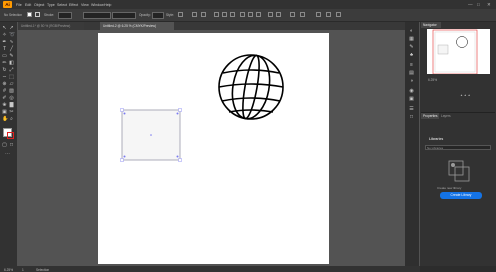  I want to click on menu-effect: Effect, so click(73, 5).